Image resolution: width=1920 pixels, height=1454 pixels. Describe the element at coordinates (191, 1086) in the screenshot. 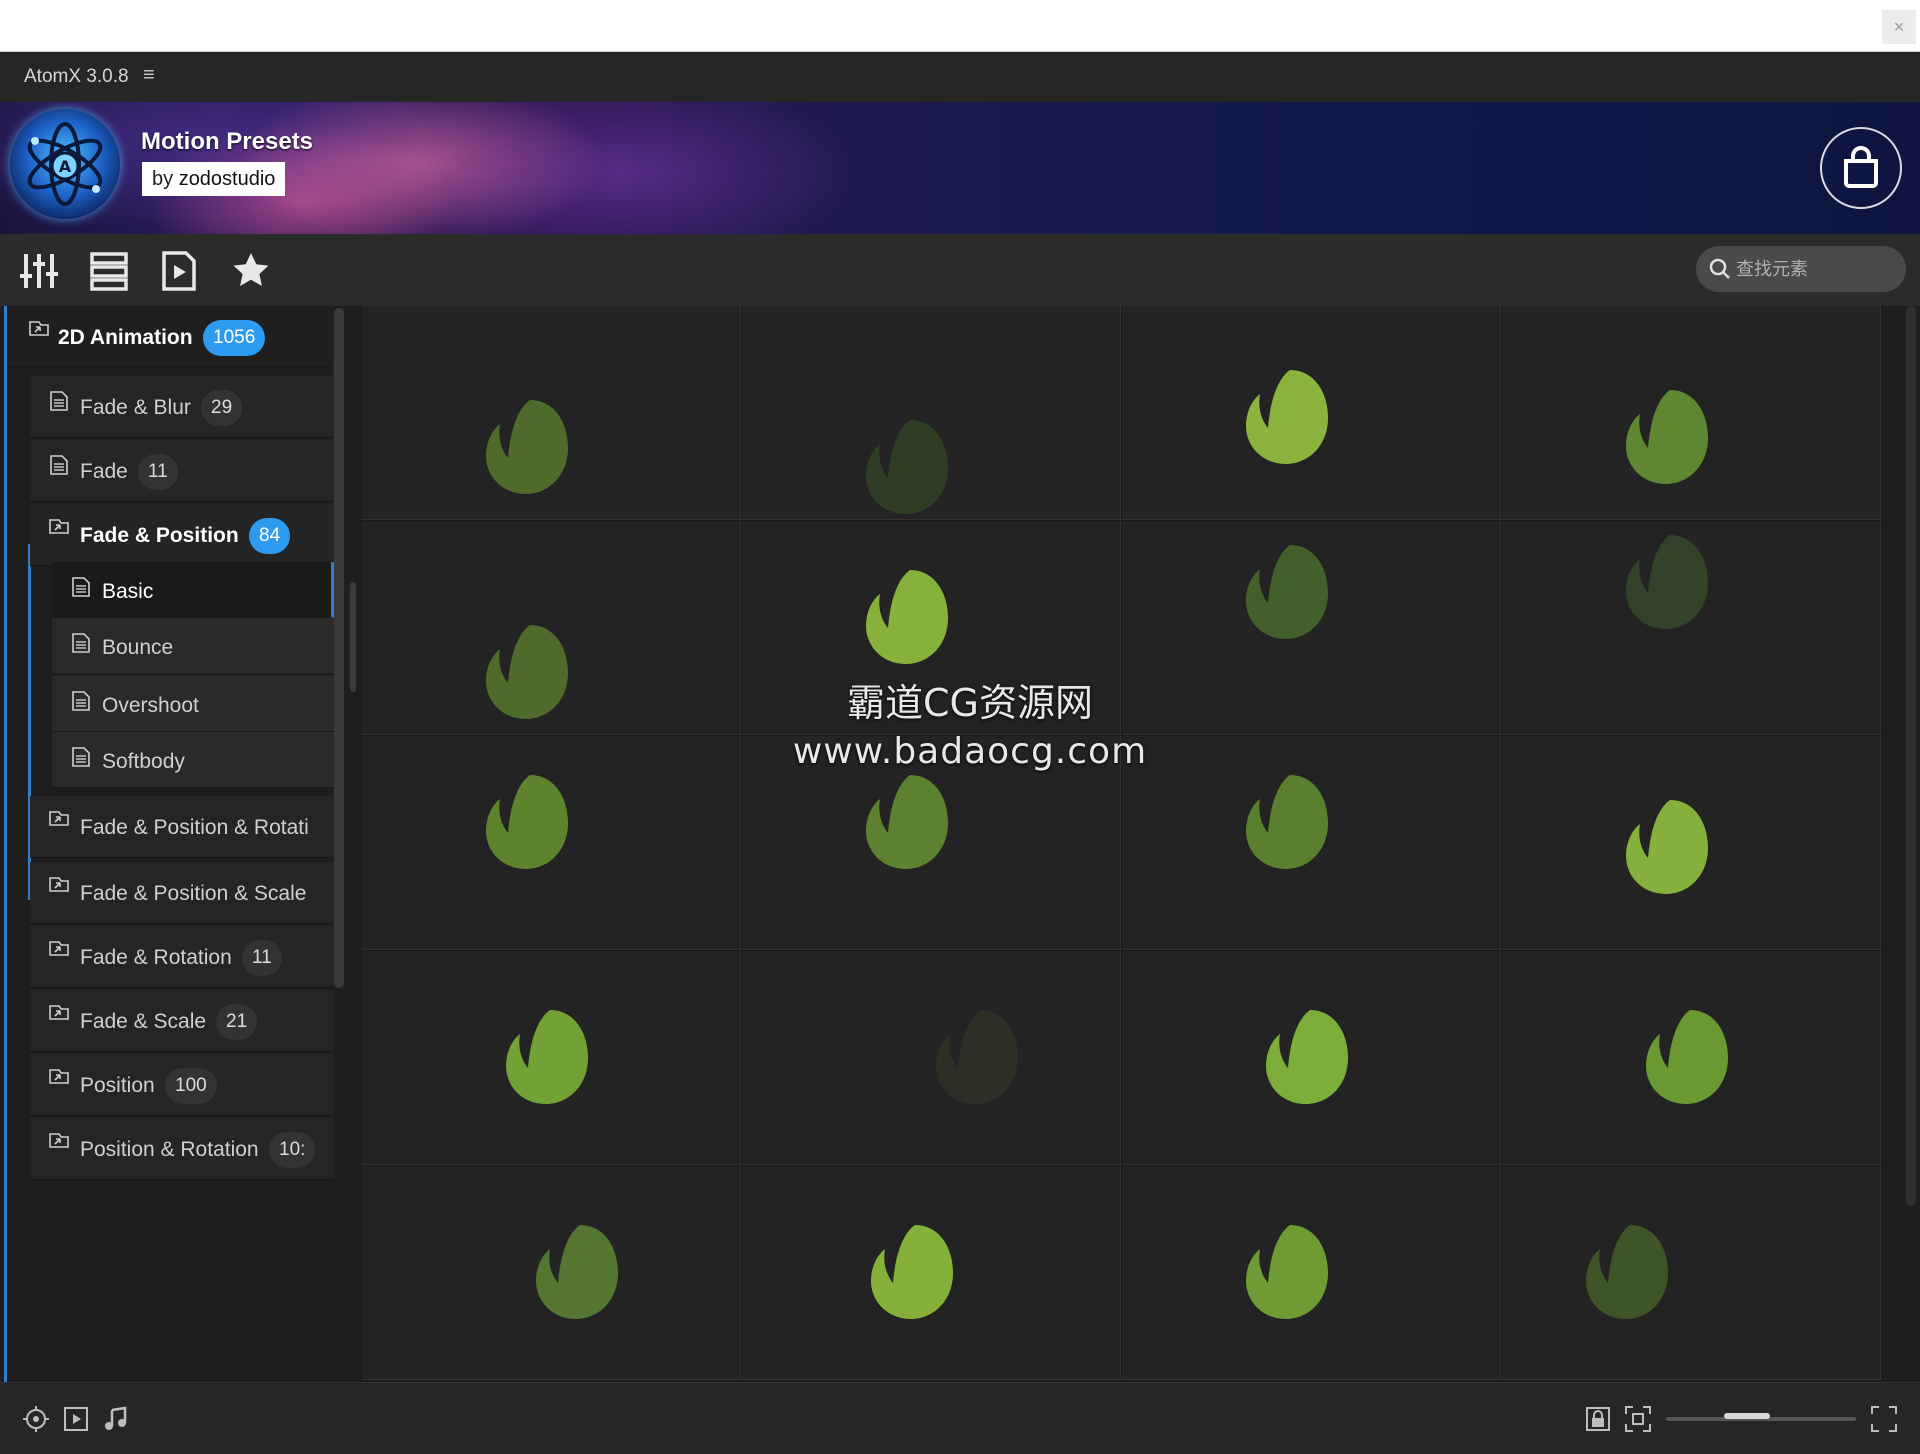

I see `count-badge: 100` at that location.